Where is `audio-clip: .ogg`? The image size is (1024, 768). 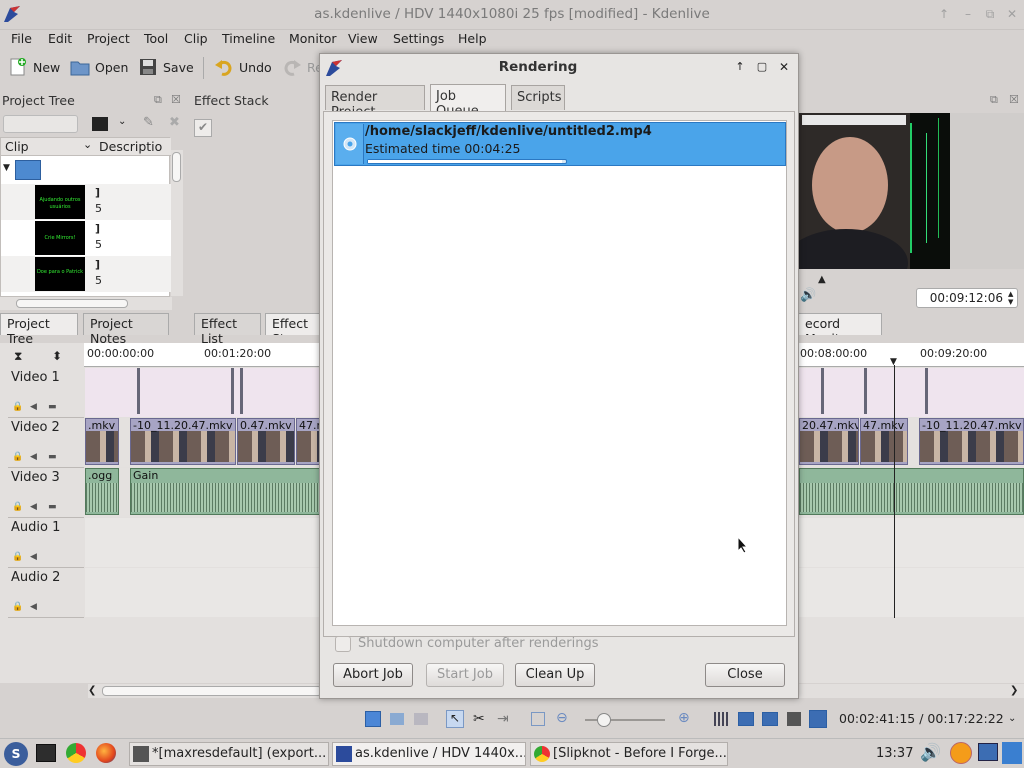 audio-clip: .ogg is located at coordinates (102, 491).